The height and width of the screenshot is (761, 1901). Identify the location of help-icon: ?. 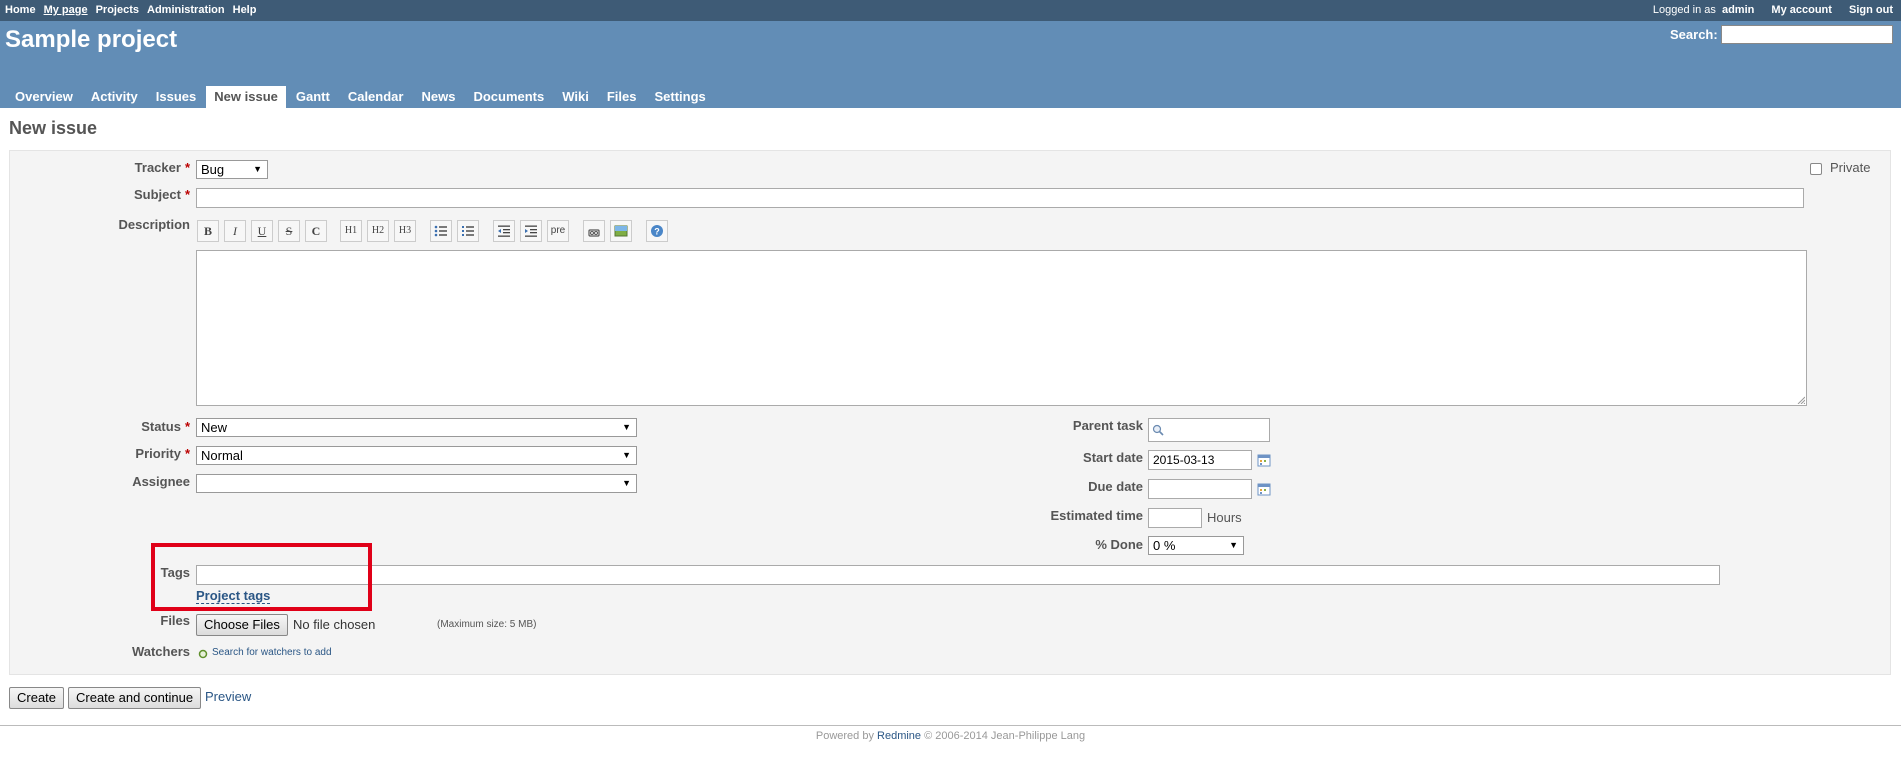
(657, 231).